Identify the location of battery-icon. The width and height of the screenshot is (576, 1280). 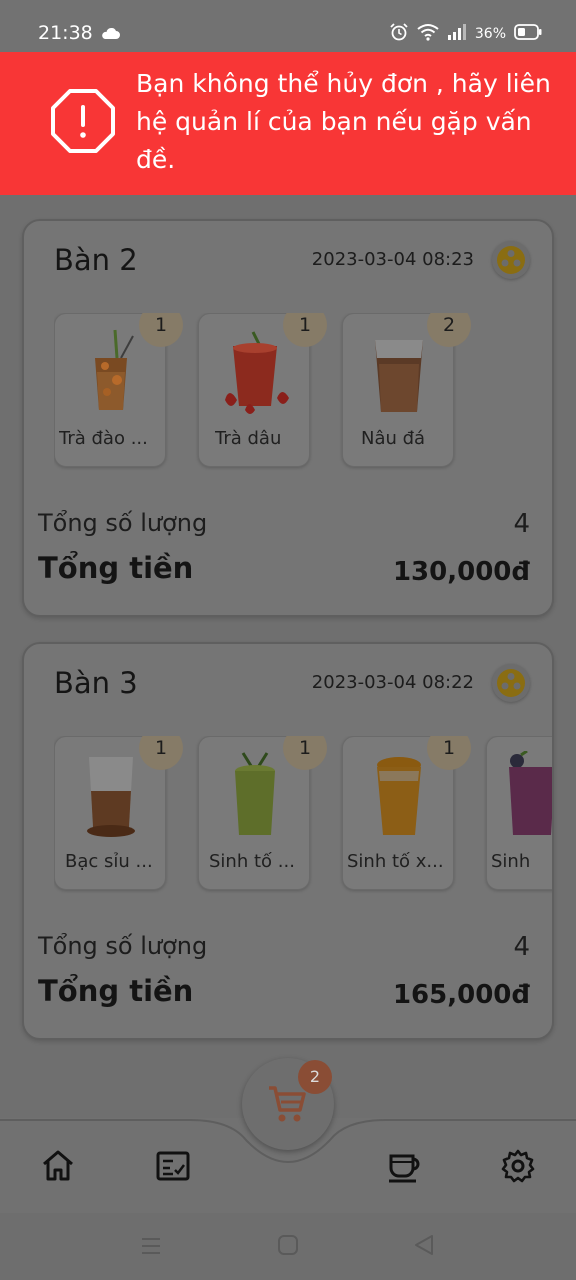
(528, 34).